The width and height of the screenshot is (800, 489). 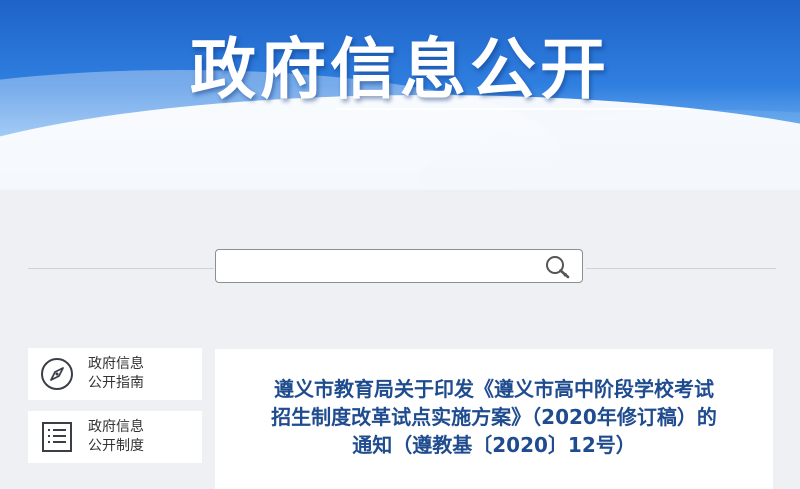 I want to click on divider-left, so click(x=121, y=268).